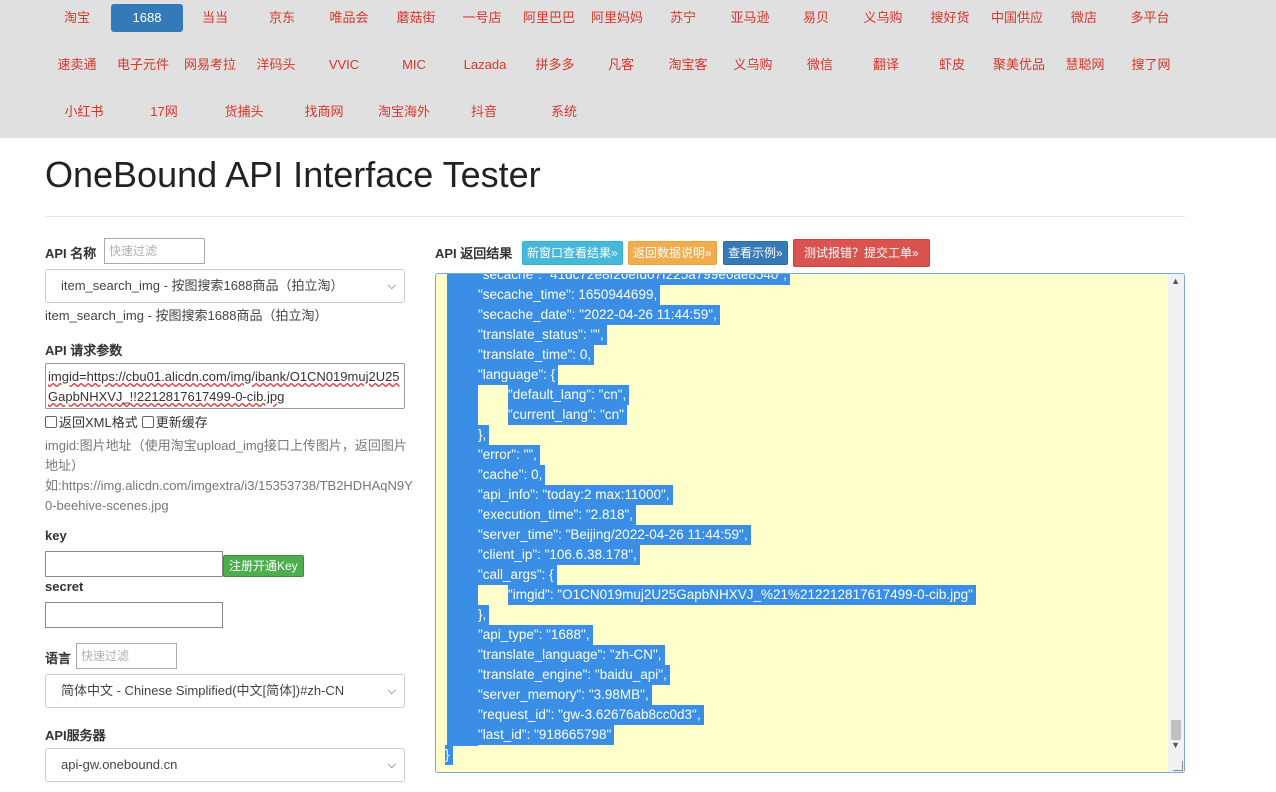  Describe the element at coordinates (147, 421) in the screenshot. I see `refresh-cache-checkbox` at that location.